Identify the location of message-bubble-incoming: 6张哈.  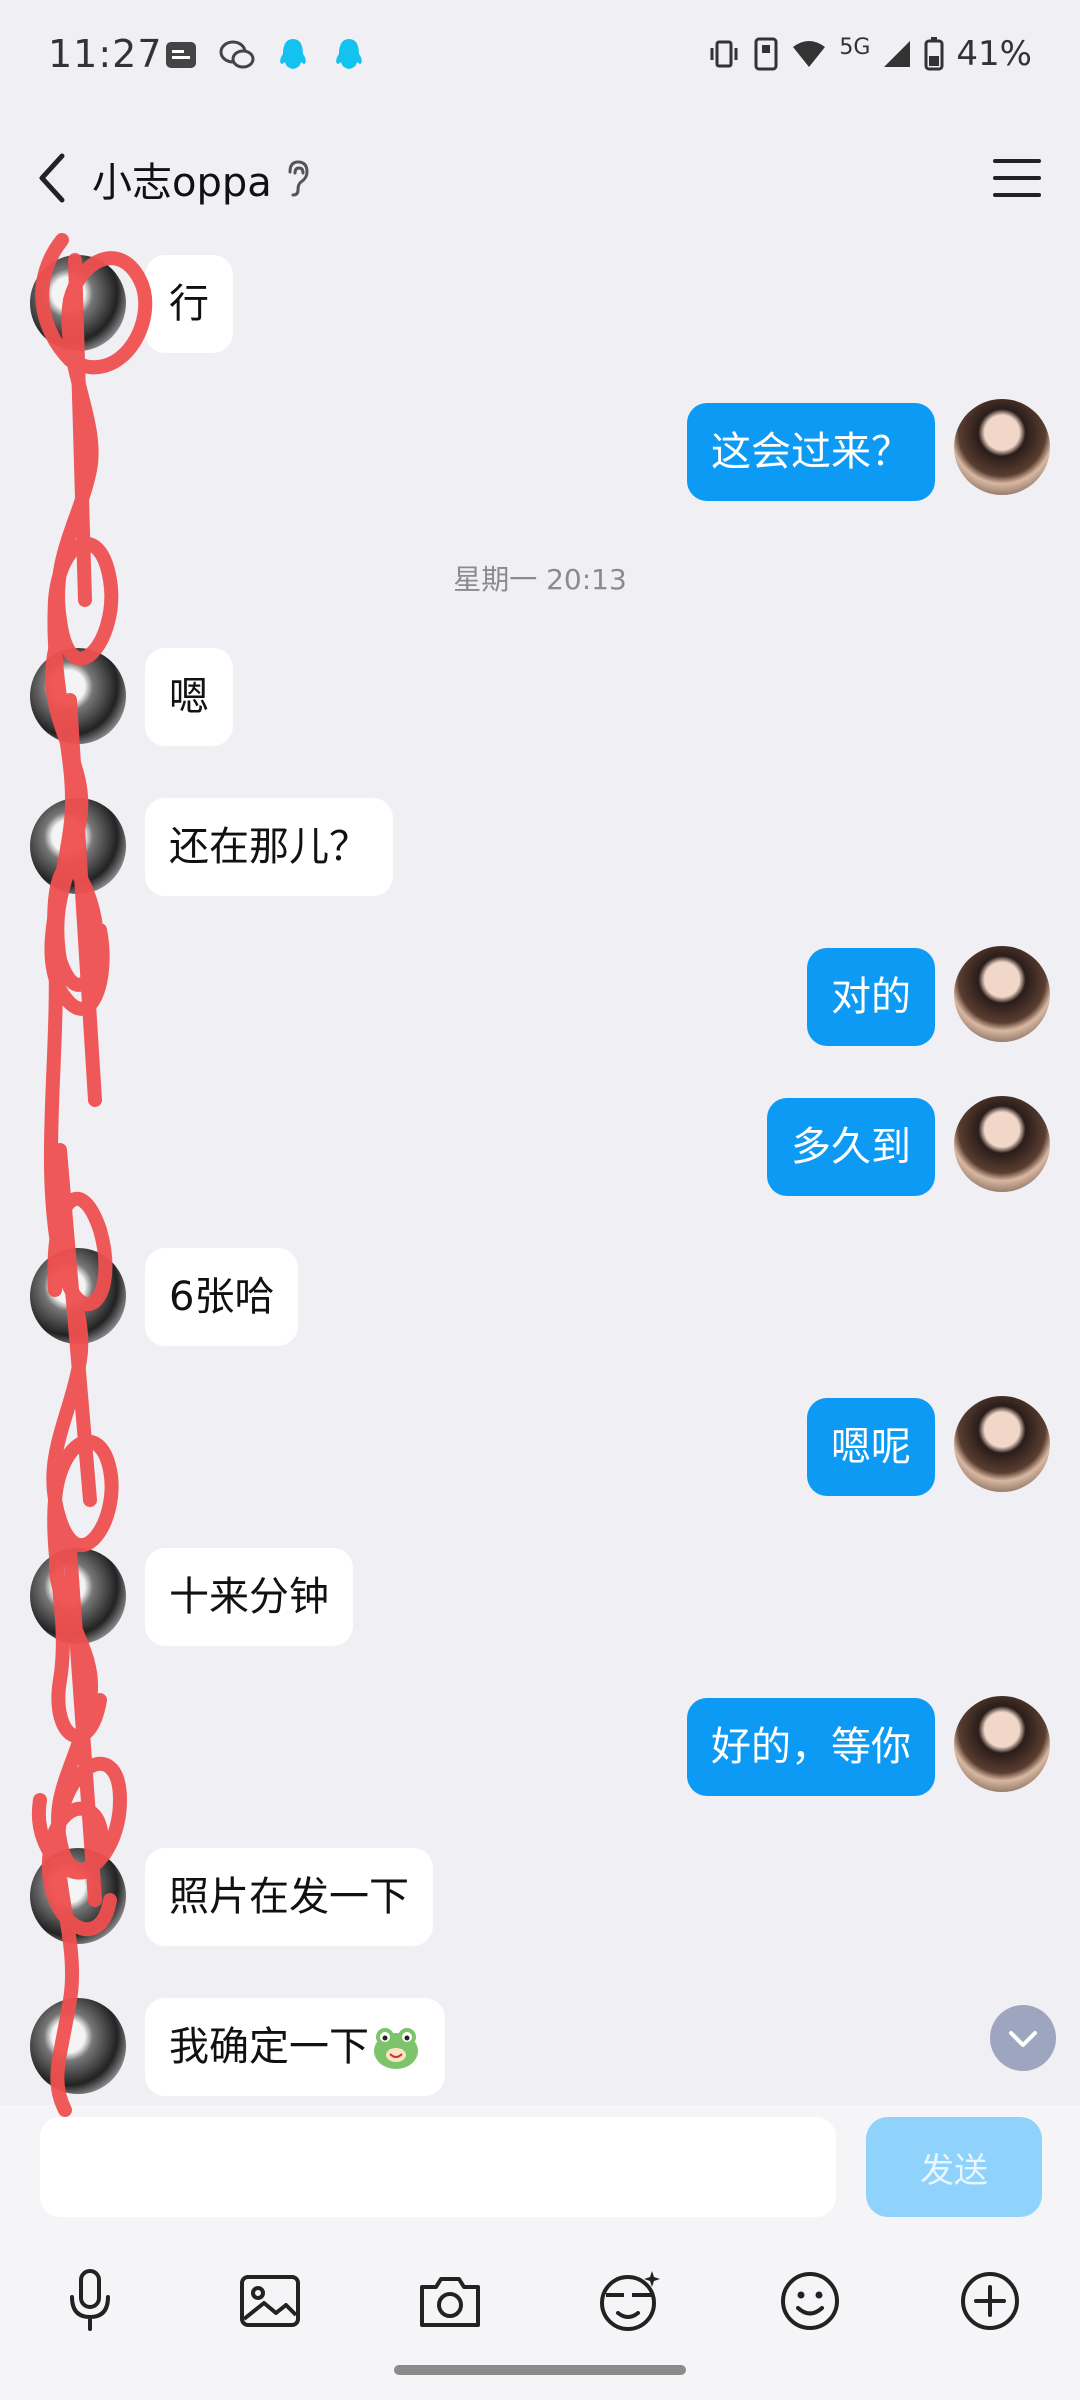
(222, 1297).